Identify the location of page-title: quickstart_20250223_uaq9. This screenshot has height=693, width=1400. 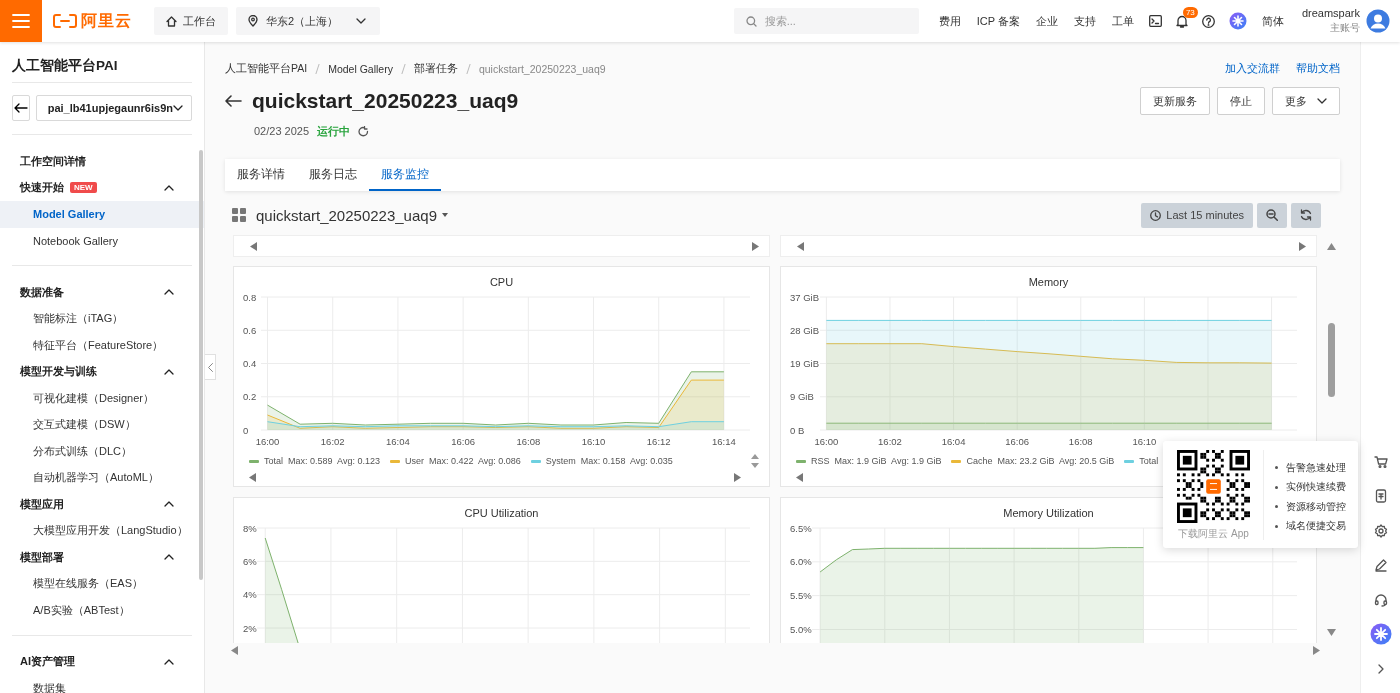
(385, 101).